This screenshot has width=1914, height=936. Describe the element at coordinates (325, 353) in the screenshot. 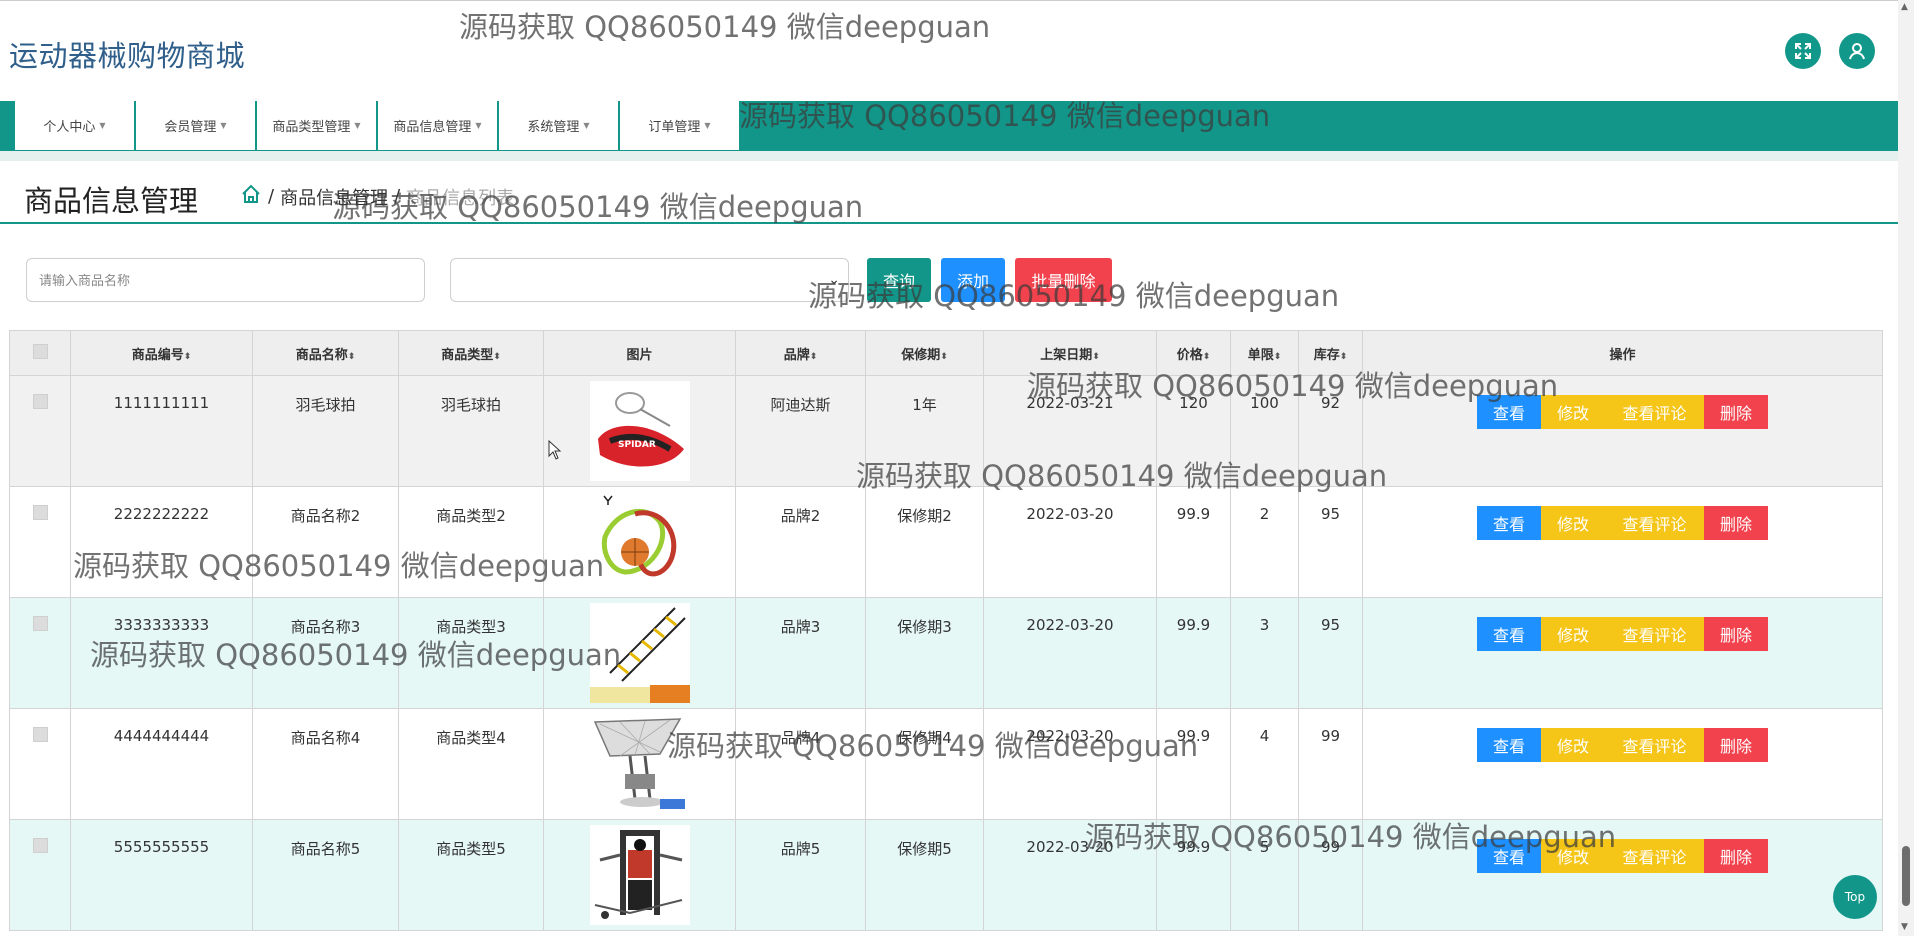

I see `column-header: 商品名称⬍` at that location.